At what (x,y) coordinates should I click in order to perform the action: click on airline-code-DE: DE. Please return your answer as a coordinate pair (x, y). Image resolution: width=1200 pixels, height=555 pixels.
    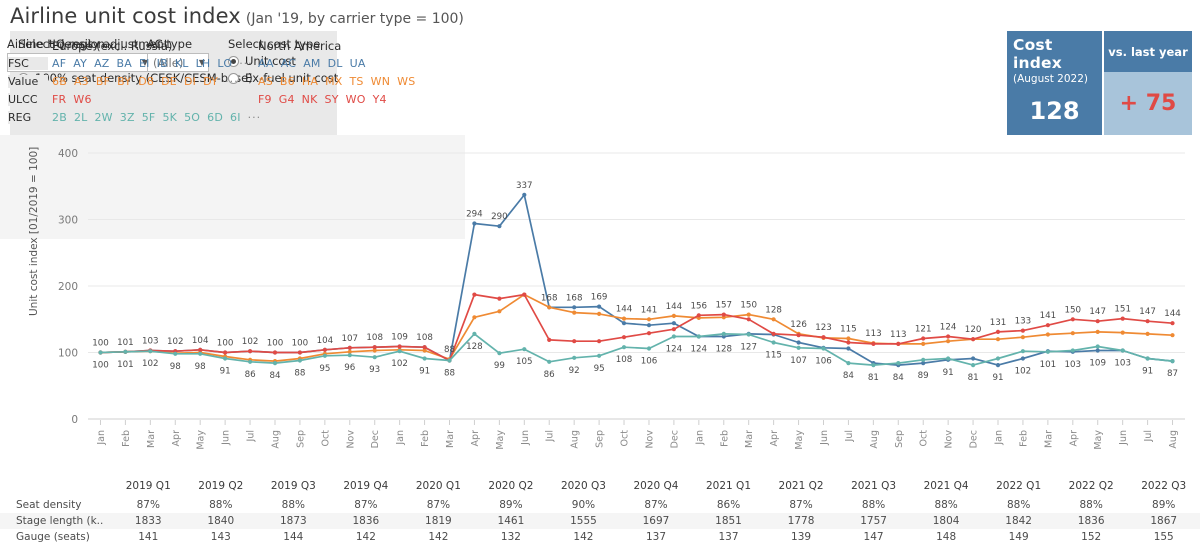
    Looking at the image, I should click on (169, 81).